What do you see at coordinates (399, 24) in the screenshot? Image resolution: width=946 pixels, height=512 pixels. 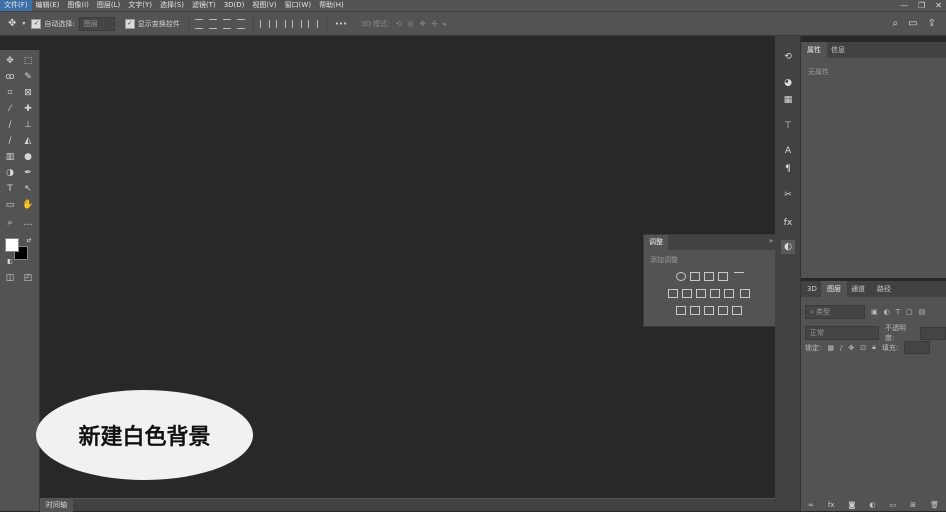 I see `orbit-3d-icon: ⟲` at bounding box center [399, 24].